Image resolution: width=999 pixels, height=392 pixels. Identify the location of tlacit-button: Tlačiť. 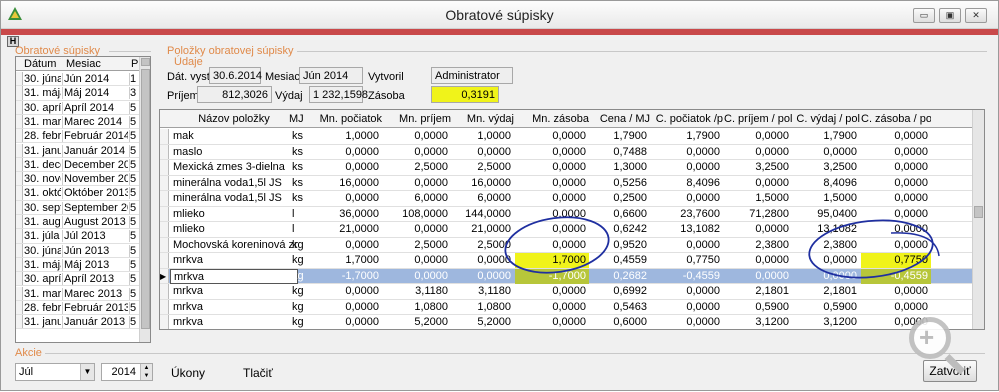
(258, 373).